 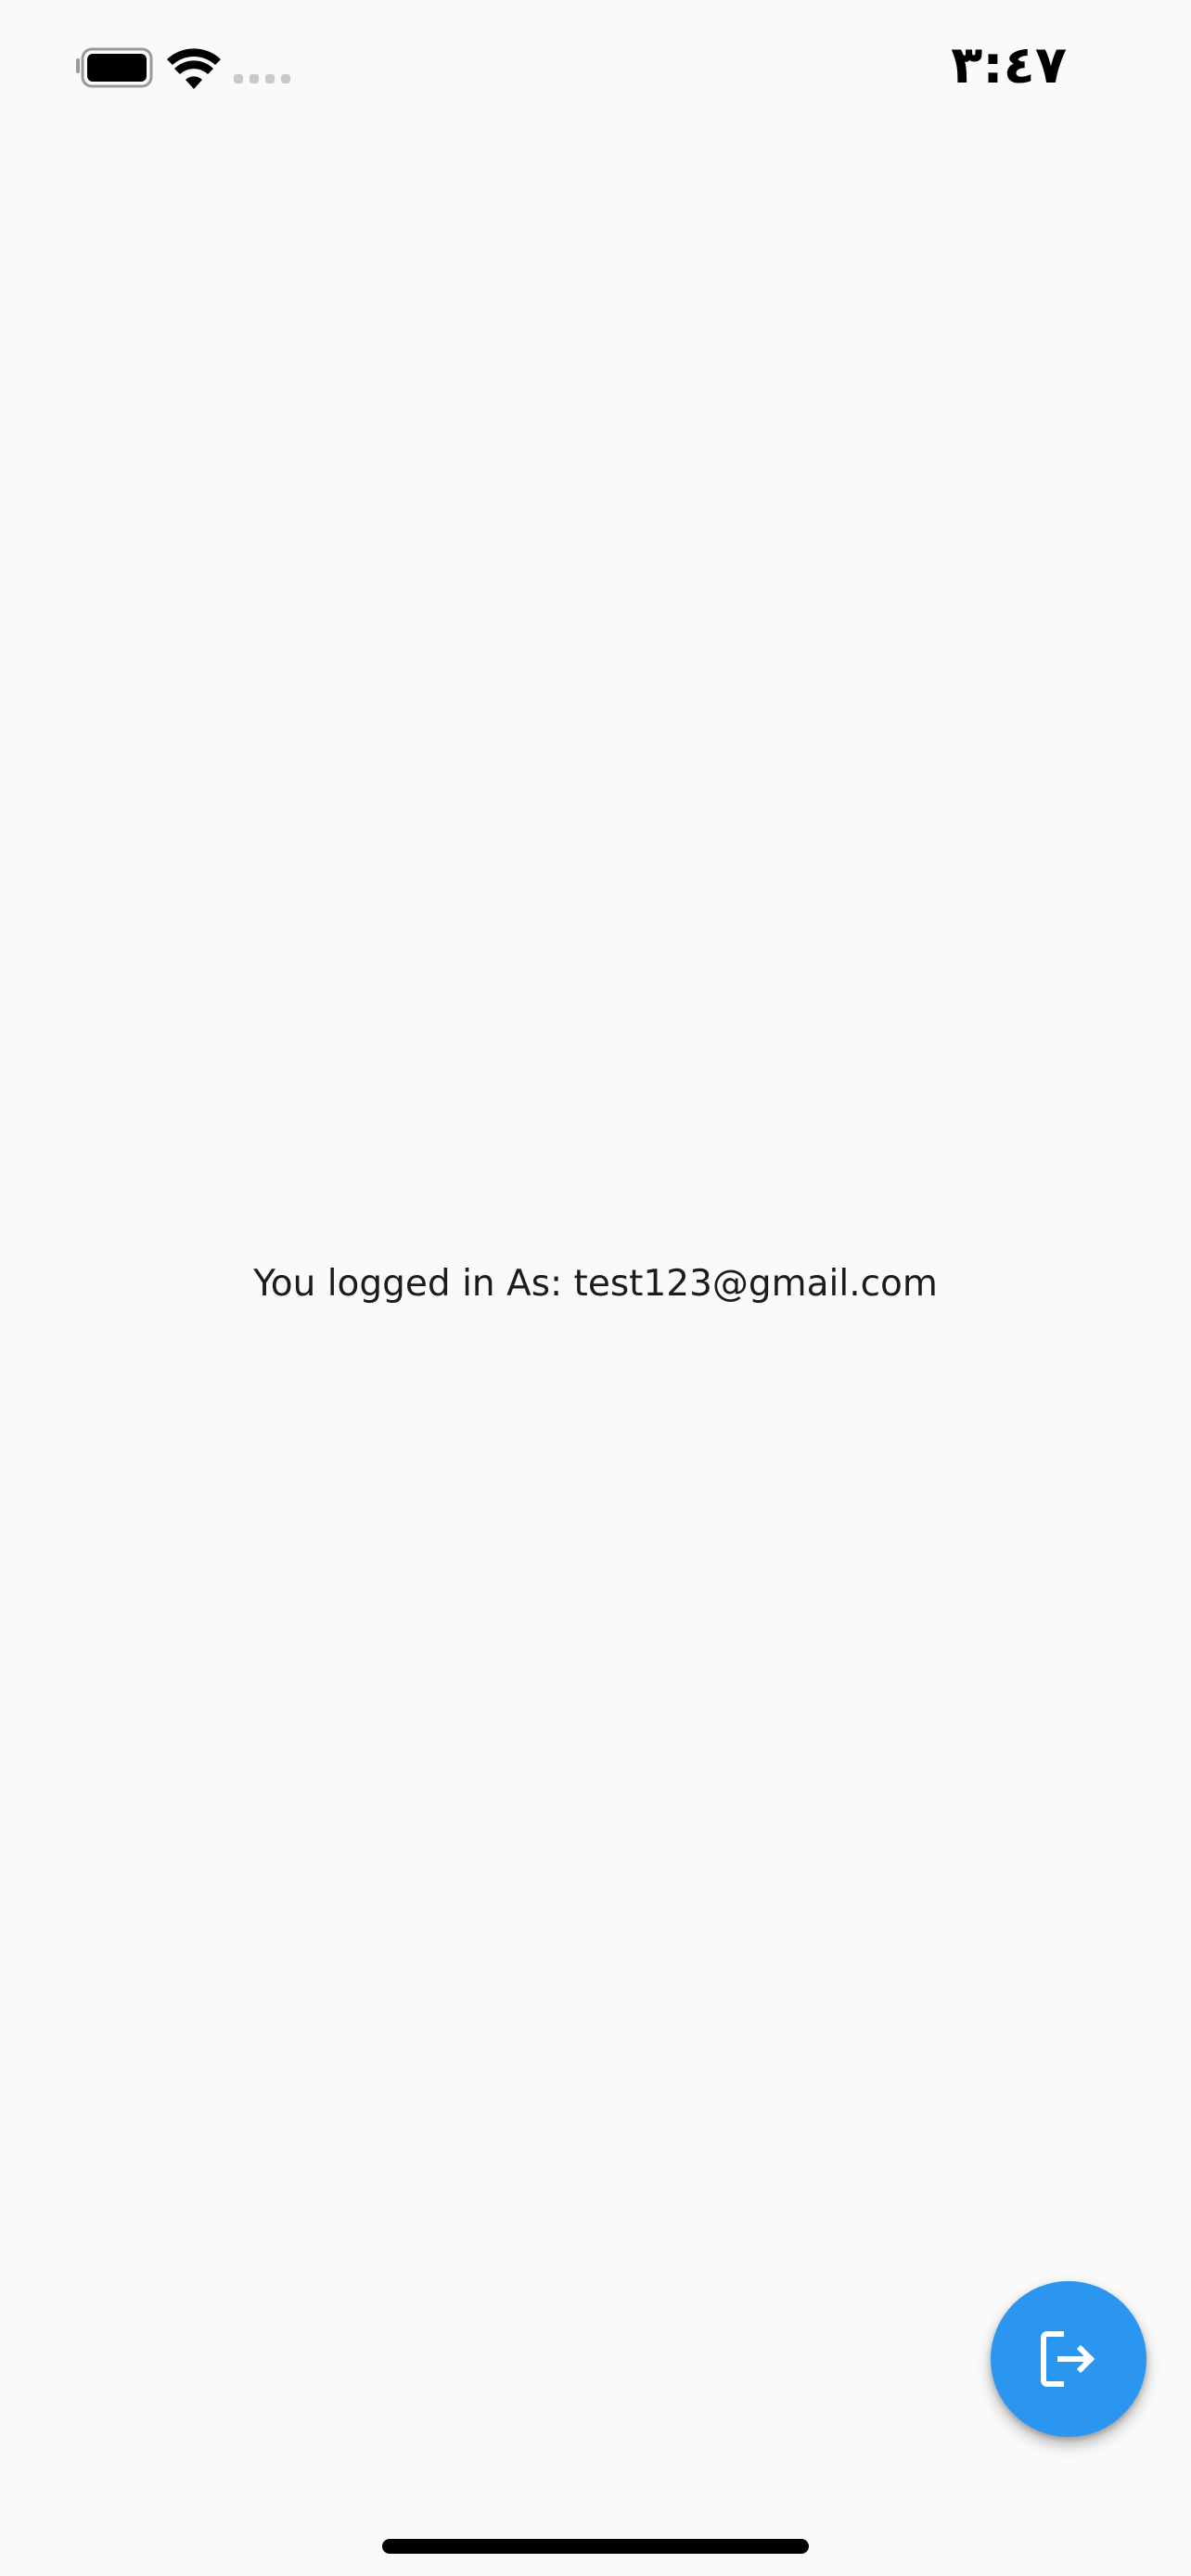 What do you see at coordinates (114, 67) in the screenshot?
I see `battery-icon` at bounding box center [114, 67].